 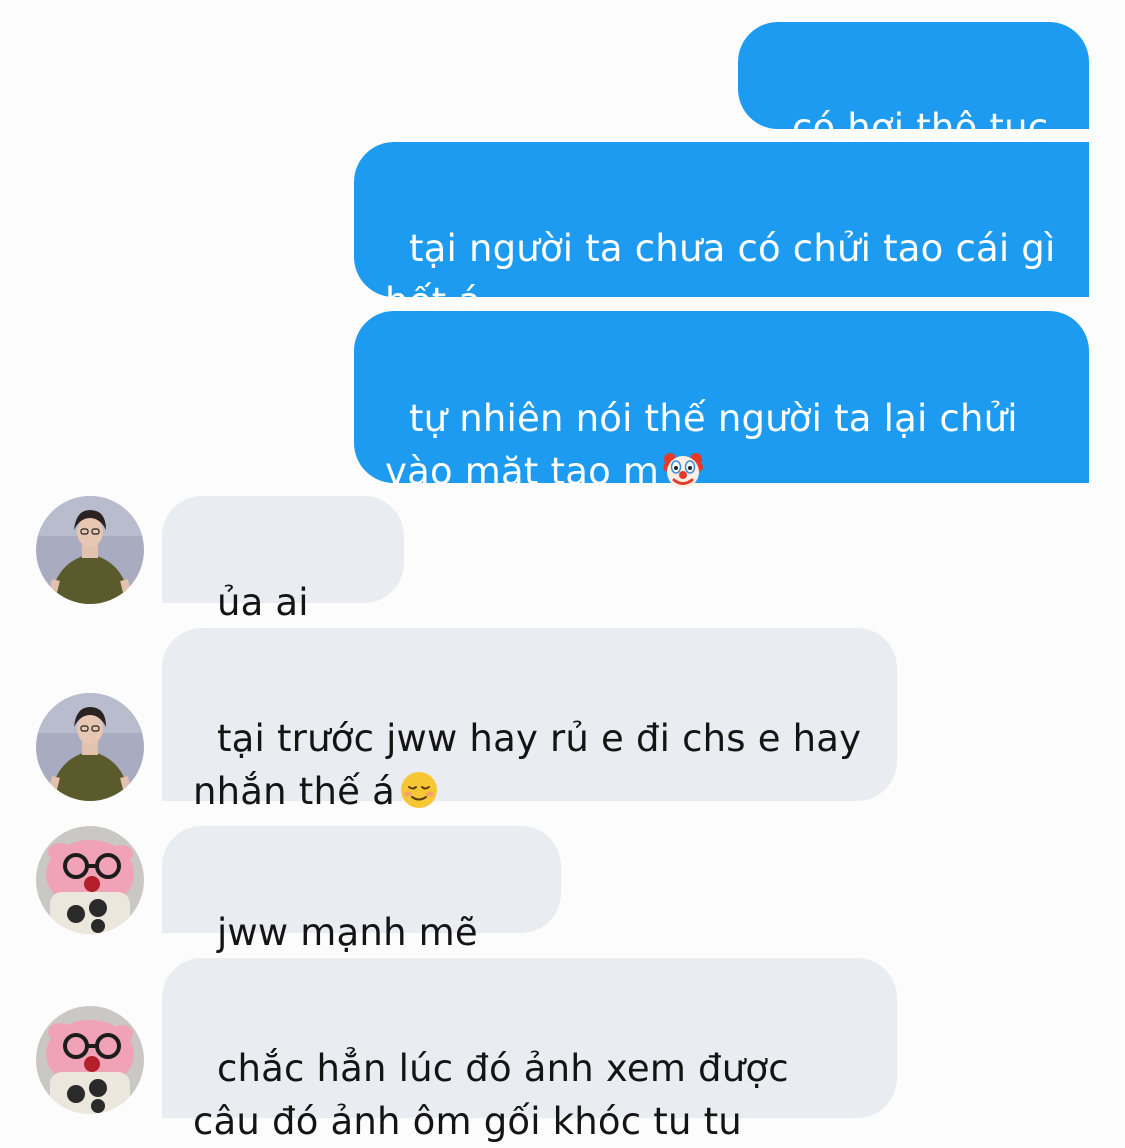 What do you see at coordinates (283, 586) in the screenshot?
I see `message-bubble-incoming: ủa ai biết` at bounding box center [283, 586].